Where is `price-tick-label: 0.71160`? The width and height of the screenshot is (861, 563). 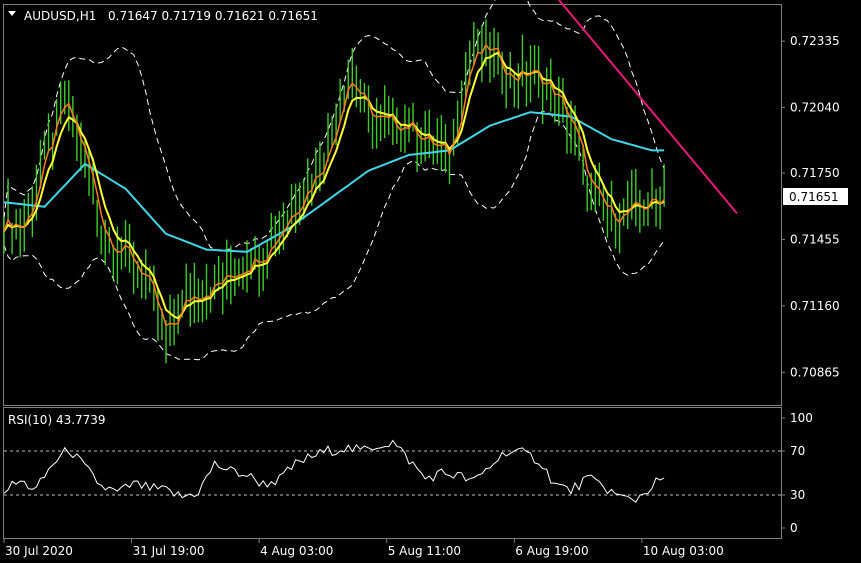 price-tick-label: 0.71160 is located at coordinates (815, 306).